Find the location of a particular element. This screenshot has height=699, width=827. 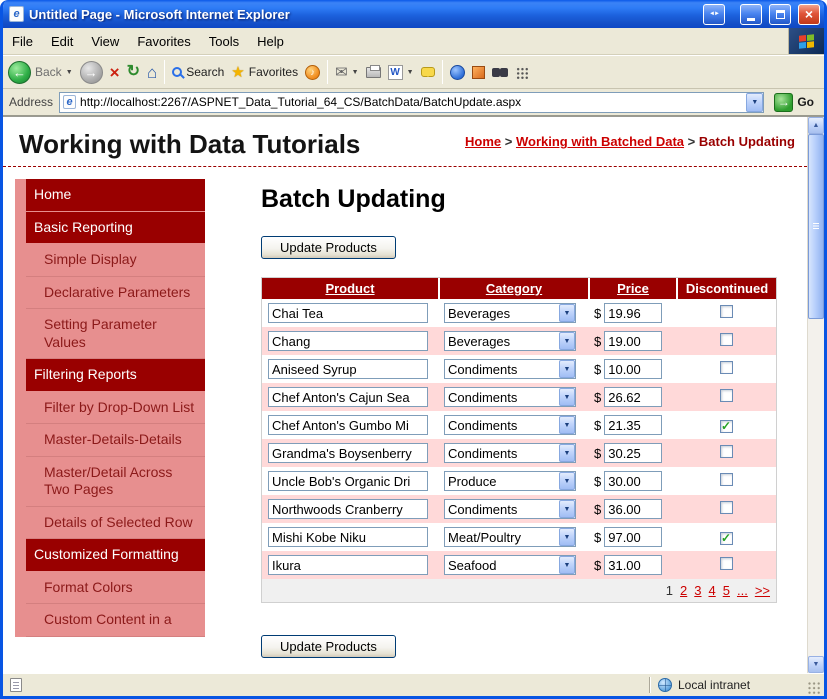

back-dropdown-icon: ▼ is located at coordinates (69, 72).